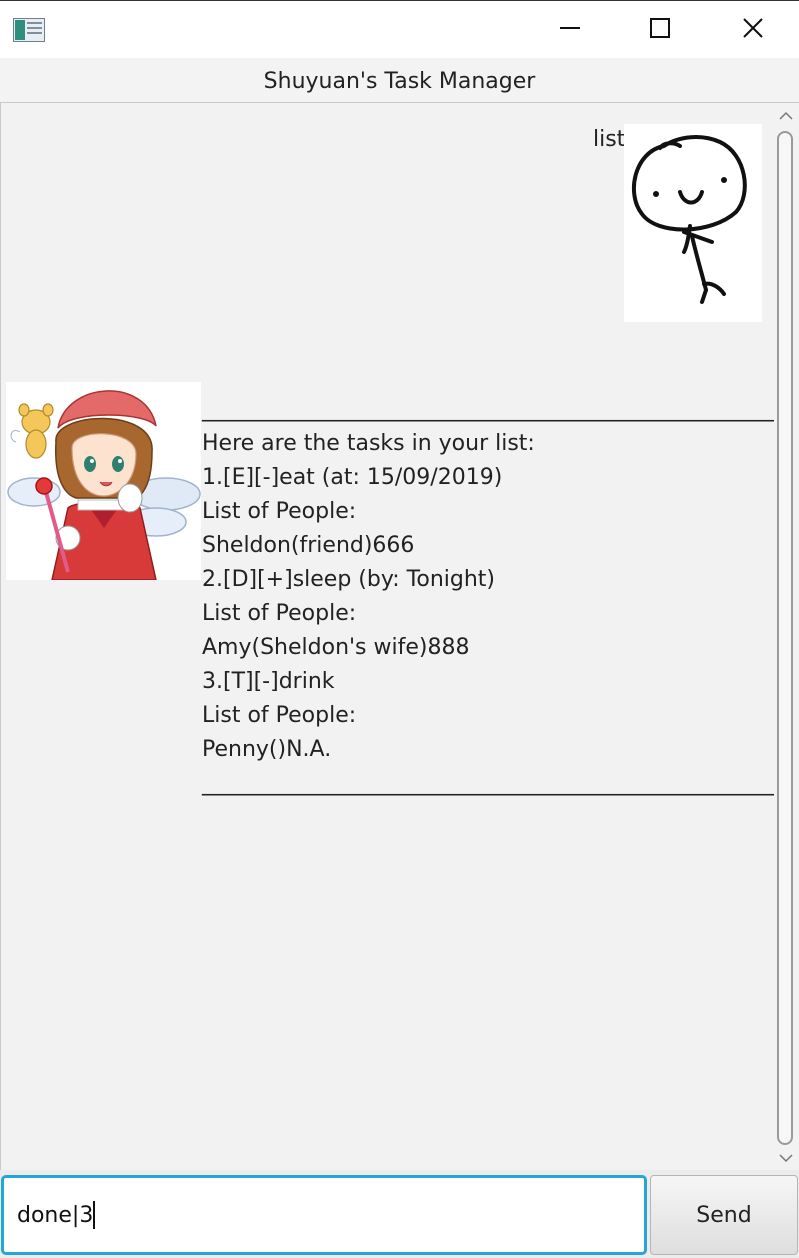 The image size is (799, 1258). I want to click on stick-figure-avatar, so click(693, 223).